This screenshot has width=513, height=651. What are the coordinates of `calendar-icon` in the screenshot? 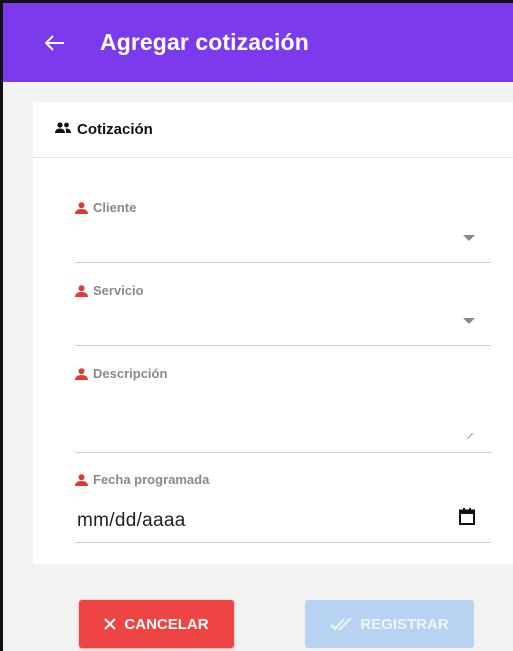 It's located at (467, 519).